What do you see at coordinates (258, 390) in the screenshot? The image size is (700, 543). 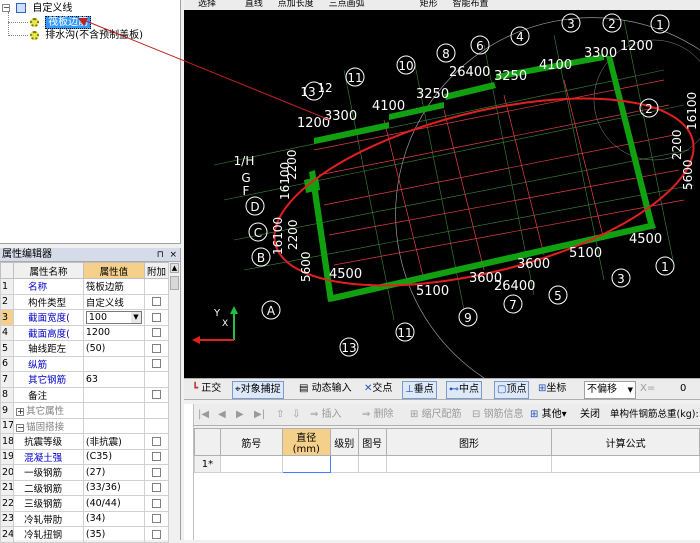 I see `object-snap-button: ⌖对象捕捉` at bounding box center [258, 390].